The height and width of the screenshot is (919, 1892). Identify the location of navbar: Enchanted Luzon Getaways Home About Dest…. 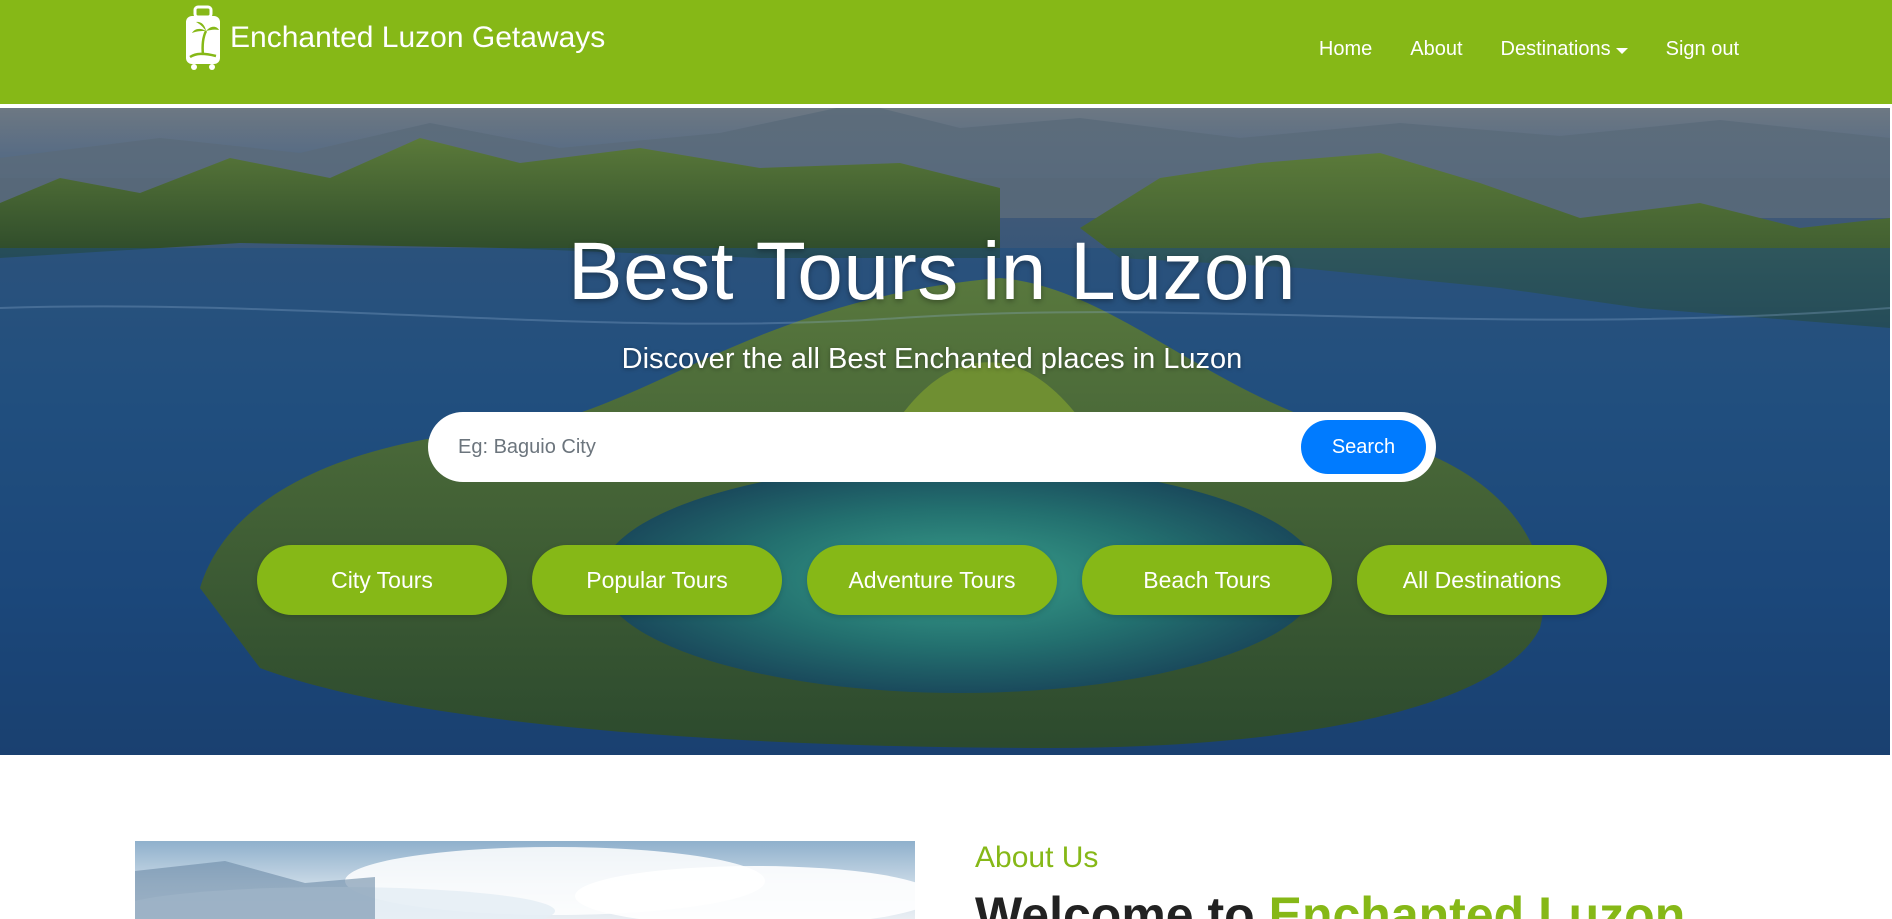
(946, 52).